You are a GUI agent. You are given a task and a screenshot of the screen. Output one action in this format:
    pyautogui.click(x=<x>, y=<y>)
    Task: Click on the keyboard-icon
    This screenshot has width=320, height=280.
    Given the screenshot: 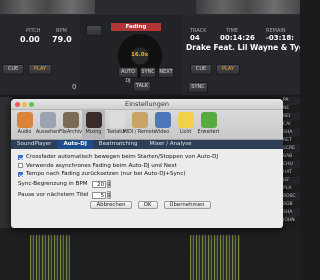 What is the action you would take?
    pyautogui.click(x=116, y=120)
    